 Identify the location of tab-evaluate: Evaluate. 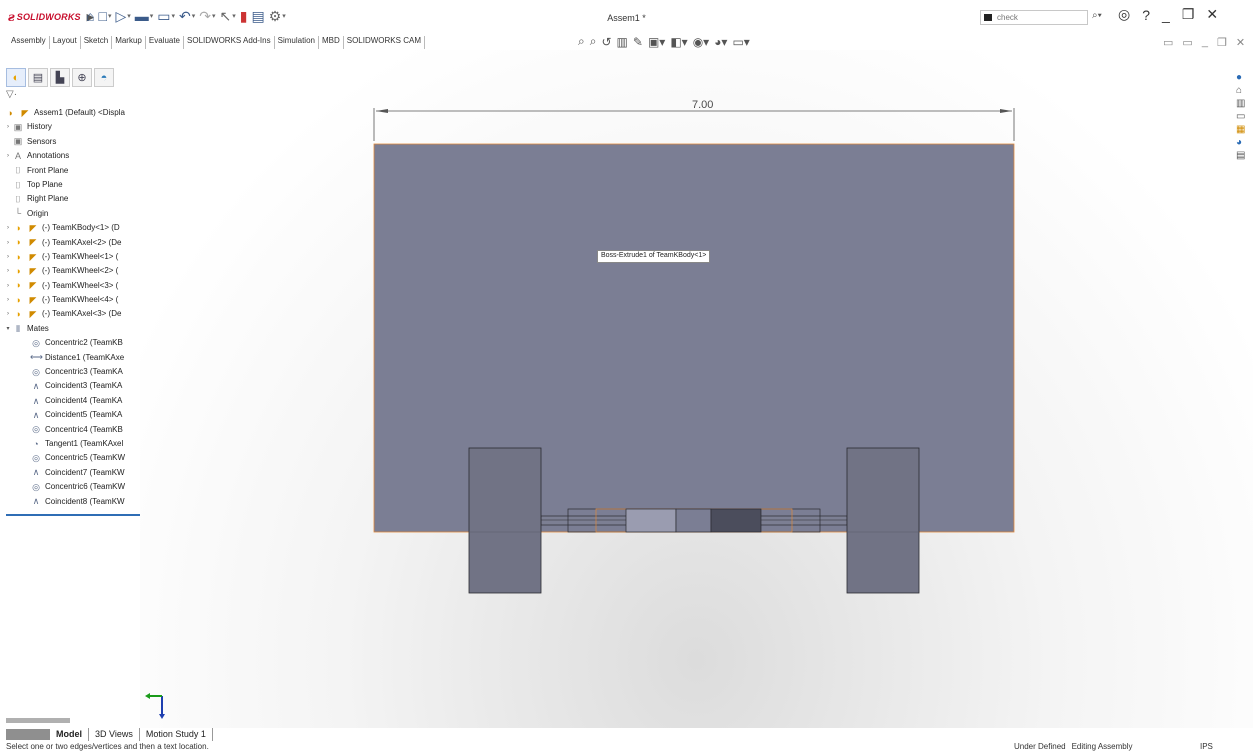
(165, 42).